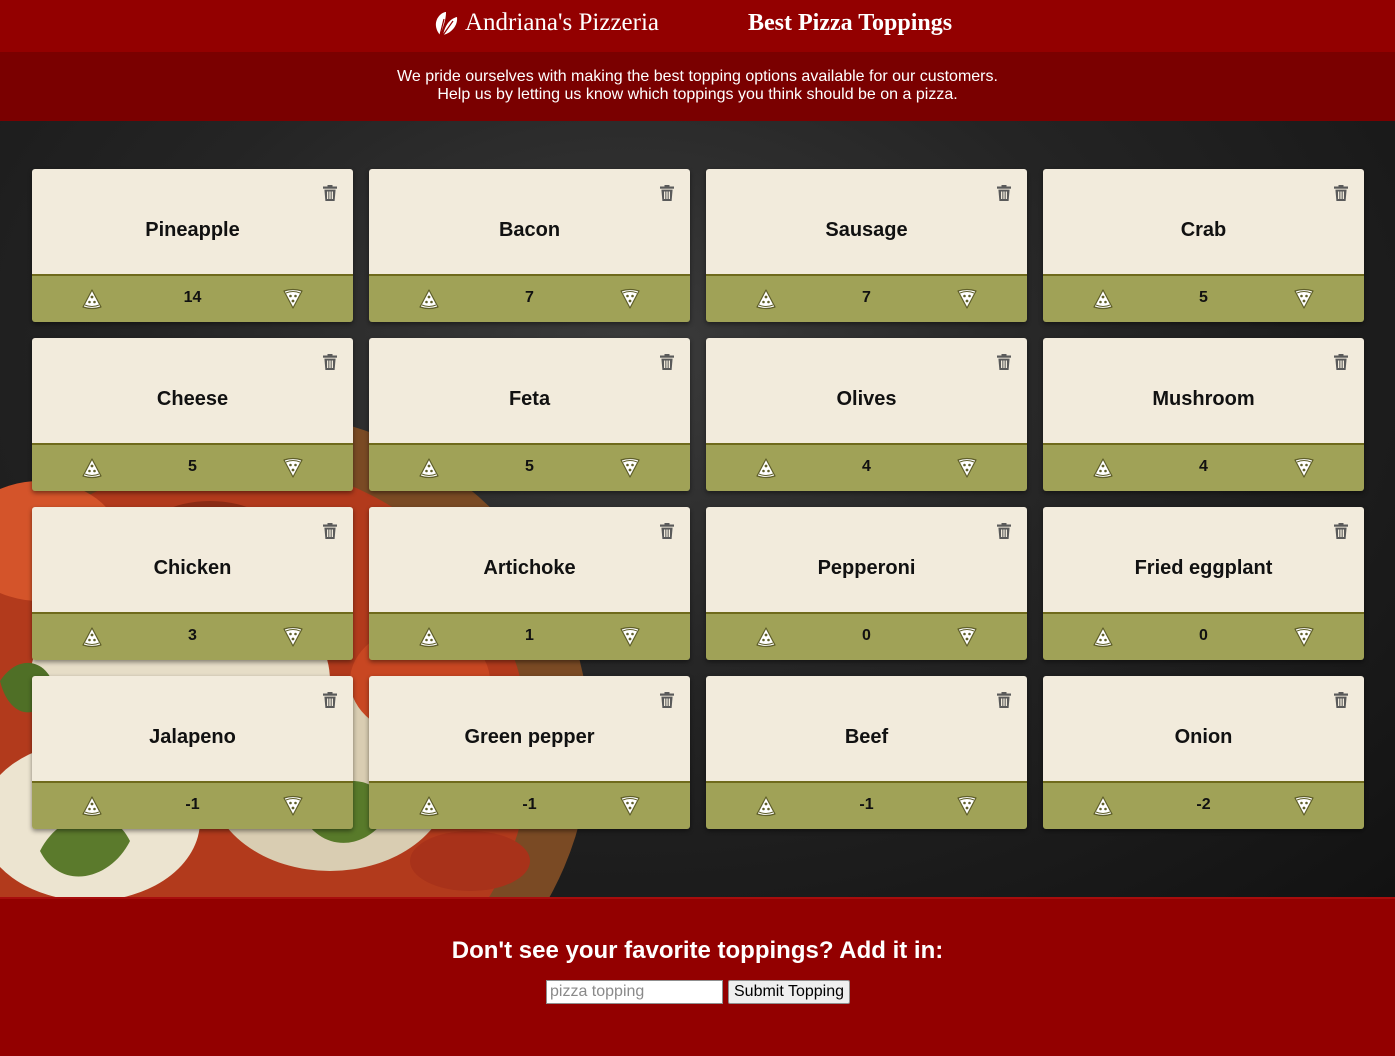 The height and width of the screenshot is (1056, 1395). I want to click on topping-card-body: Pepperoni, so click(866, 560).